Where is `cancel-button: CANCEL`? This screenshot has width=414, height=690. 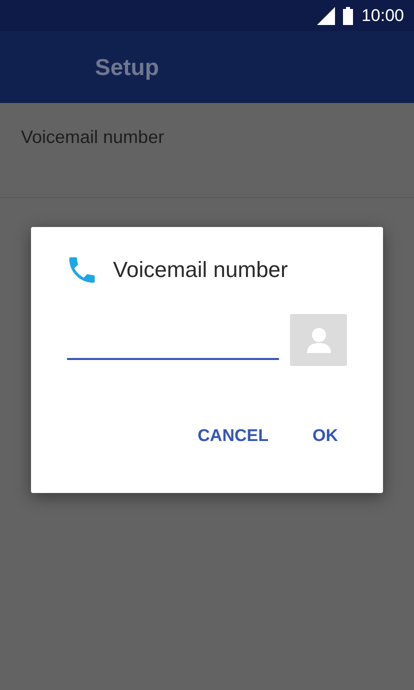
cancel-button: CANCEL is located at coordinates (233, 436).